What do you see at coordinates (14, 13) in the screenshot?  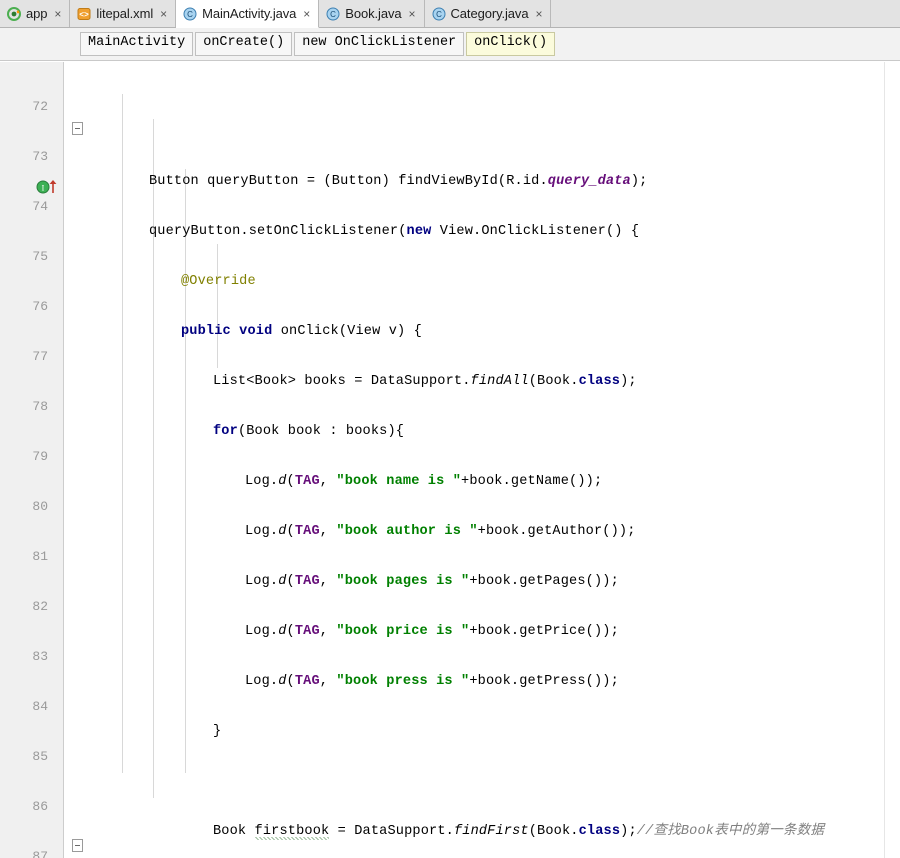 I see `android-module-icon` at bounding box center [14, 13].